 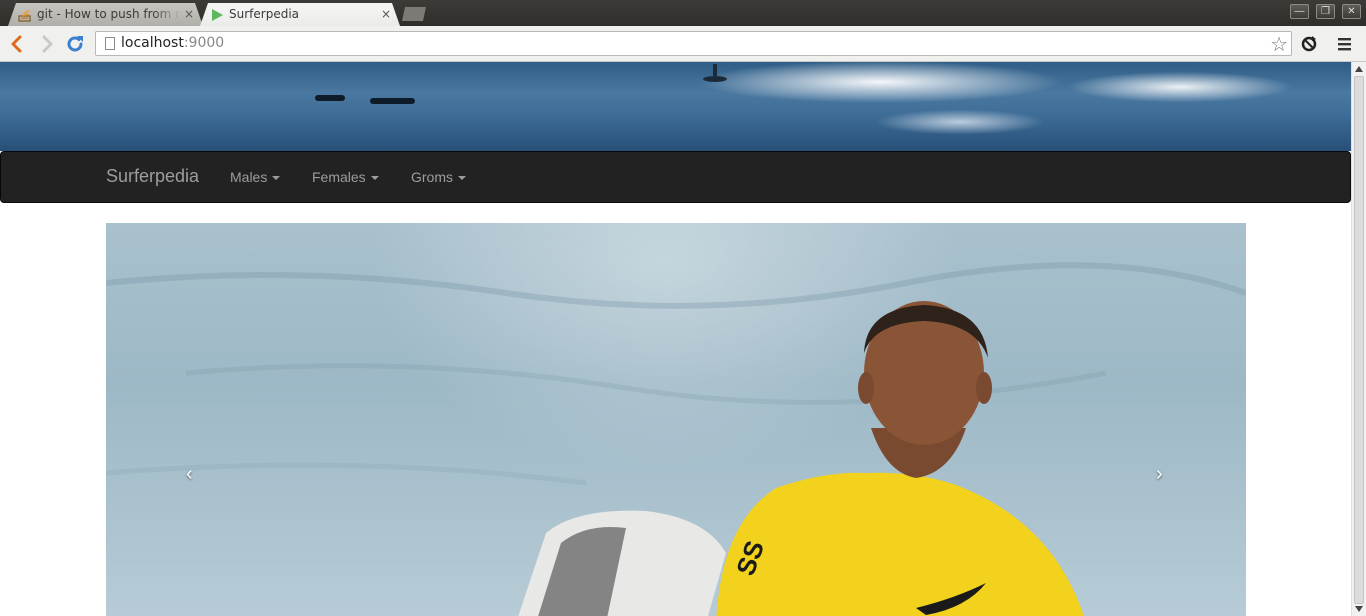 I want to click on close-window-button: ✕, so click(x=1351, y=11).